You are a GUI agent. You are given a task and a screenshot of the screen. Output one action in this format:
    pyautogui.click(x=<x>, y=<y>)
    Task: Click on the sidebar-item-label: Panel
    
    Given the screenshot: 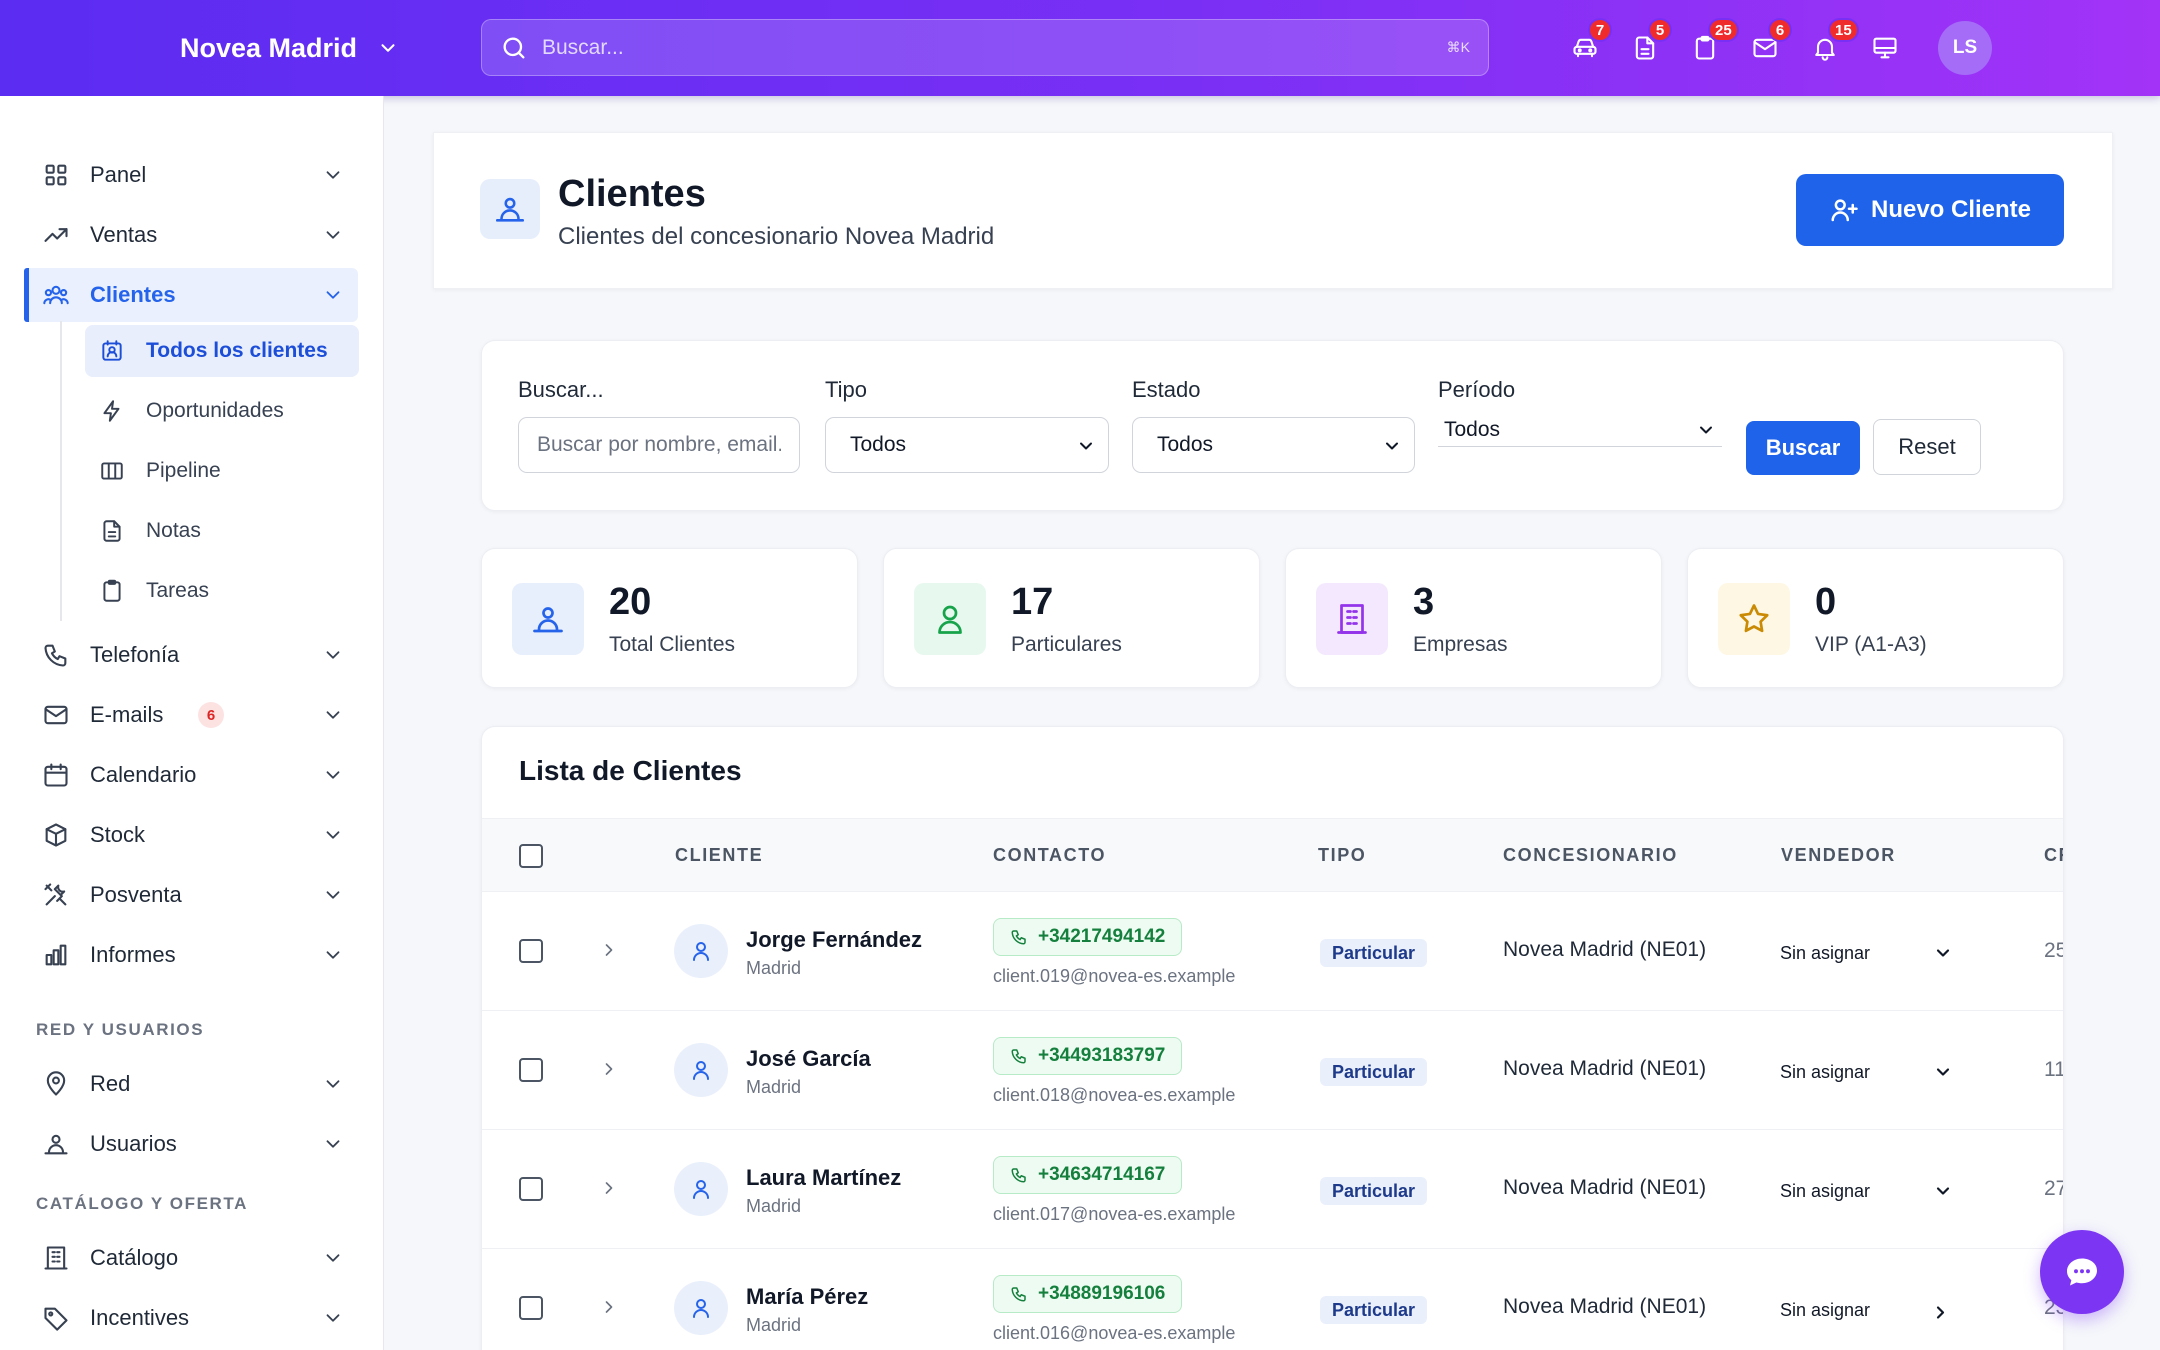 What is the action you would take?
    pyautogui.click(x=118, y=174)
    